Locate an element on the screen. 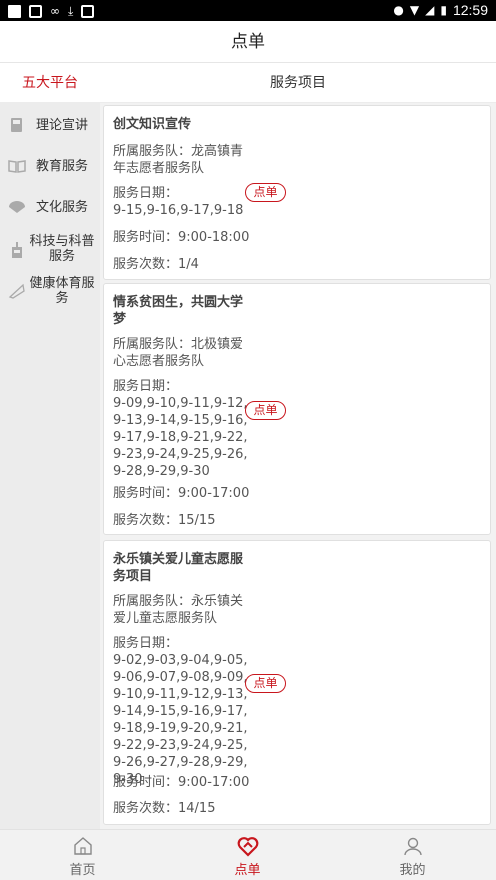 The width and height of the screenshot is (496, 880). sidebar-item-science: 科技与科普服务 is located at coordinates (50, 249).